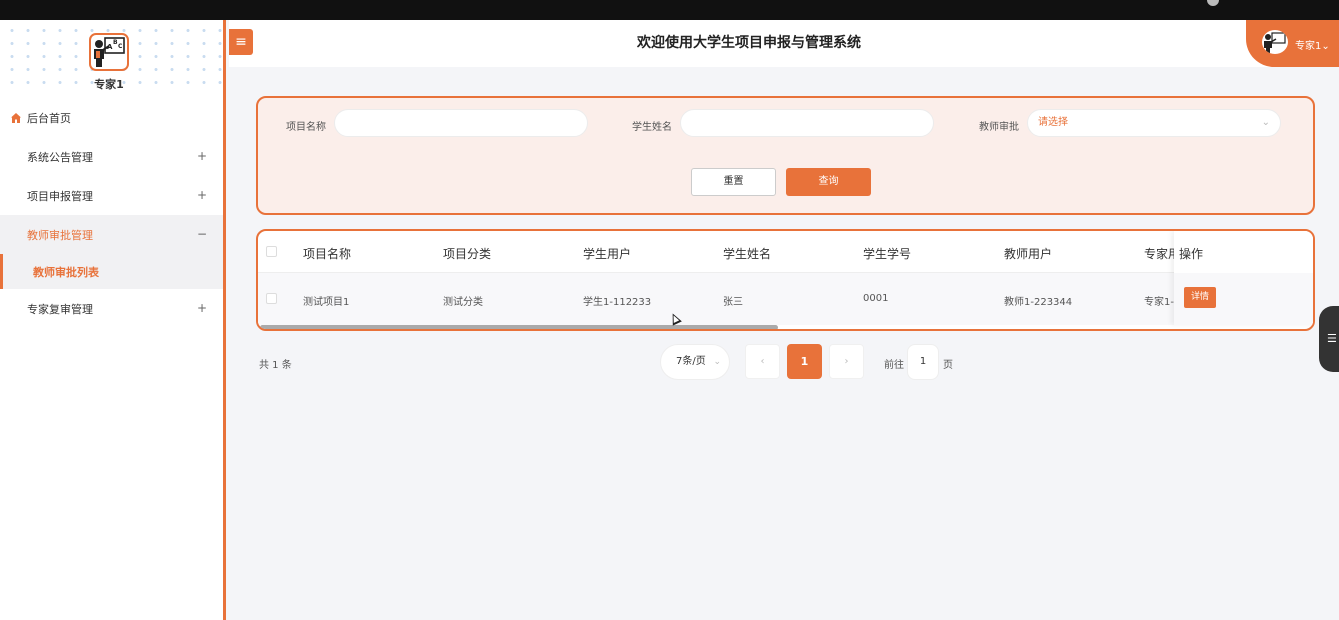 This screenshot has width=1339, height=620. I want to click on column-header: 操作, so click(1191, 254).